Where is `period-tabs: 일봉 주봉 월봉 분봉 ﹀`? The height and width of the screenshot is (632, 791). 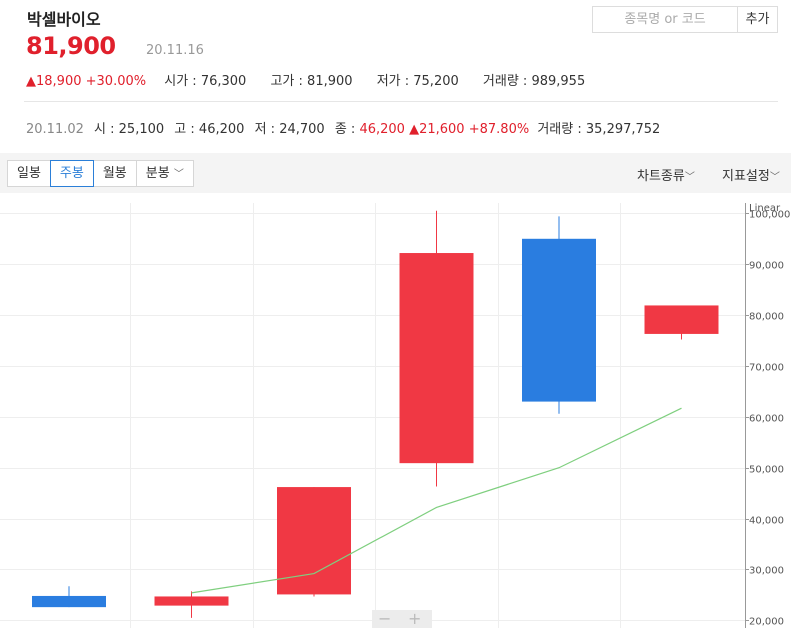
period-tabs: 일봉 주봉 월봉 분봉 ﹀ is located at coordinates (100, 173).